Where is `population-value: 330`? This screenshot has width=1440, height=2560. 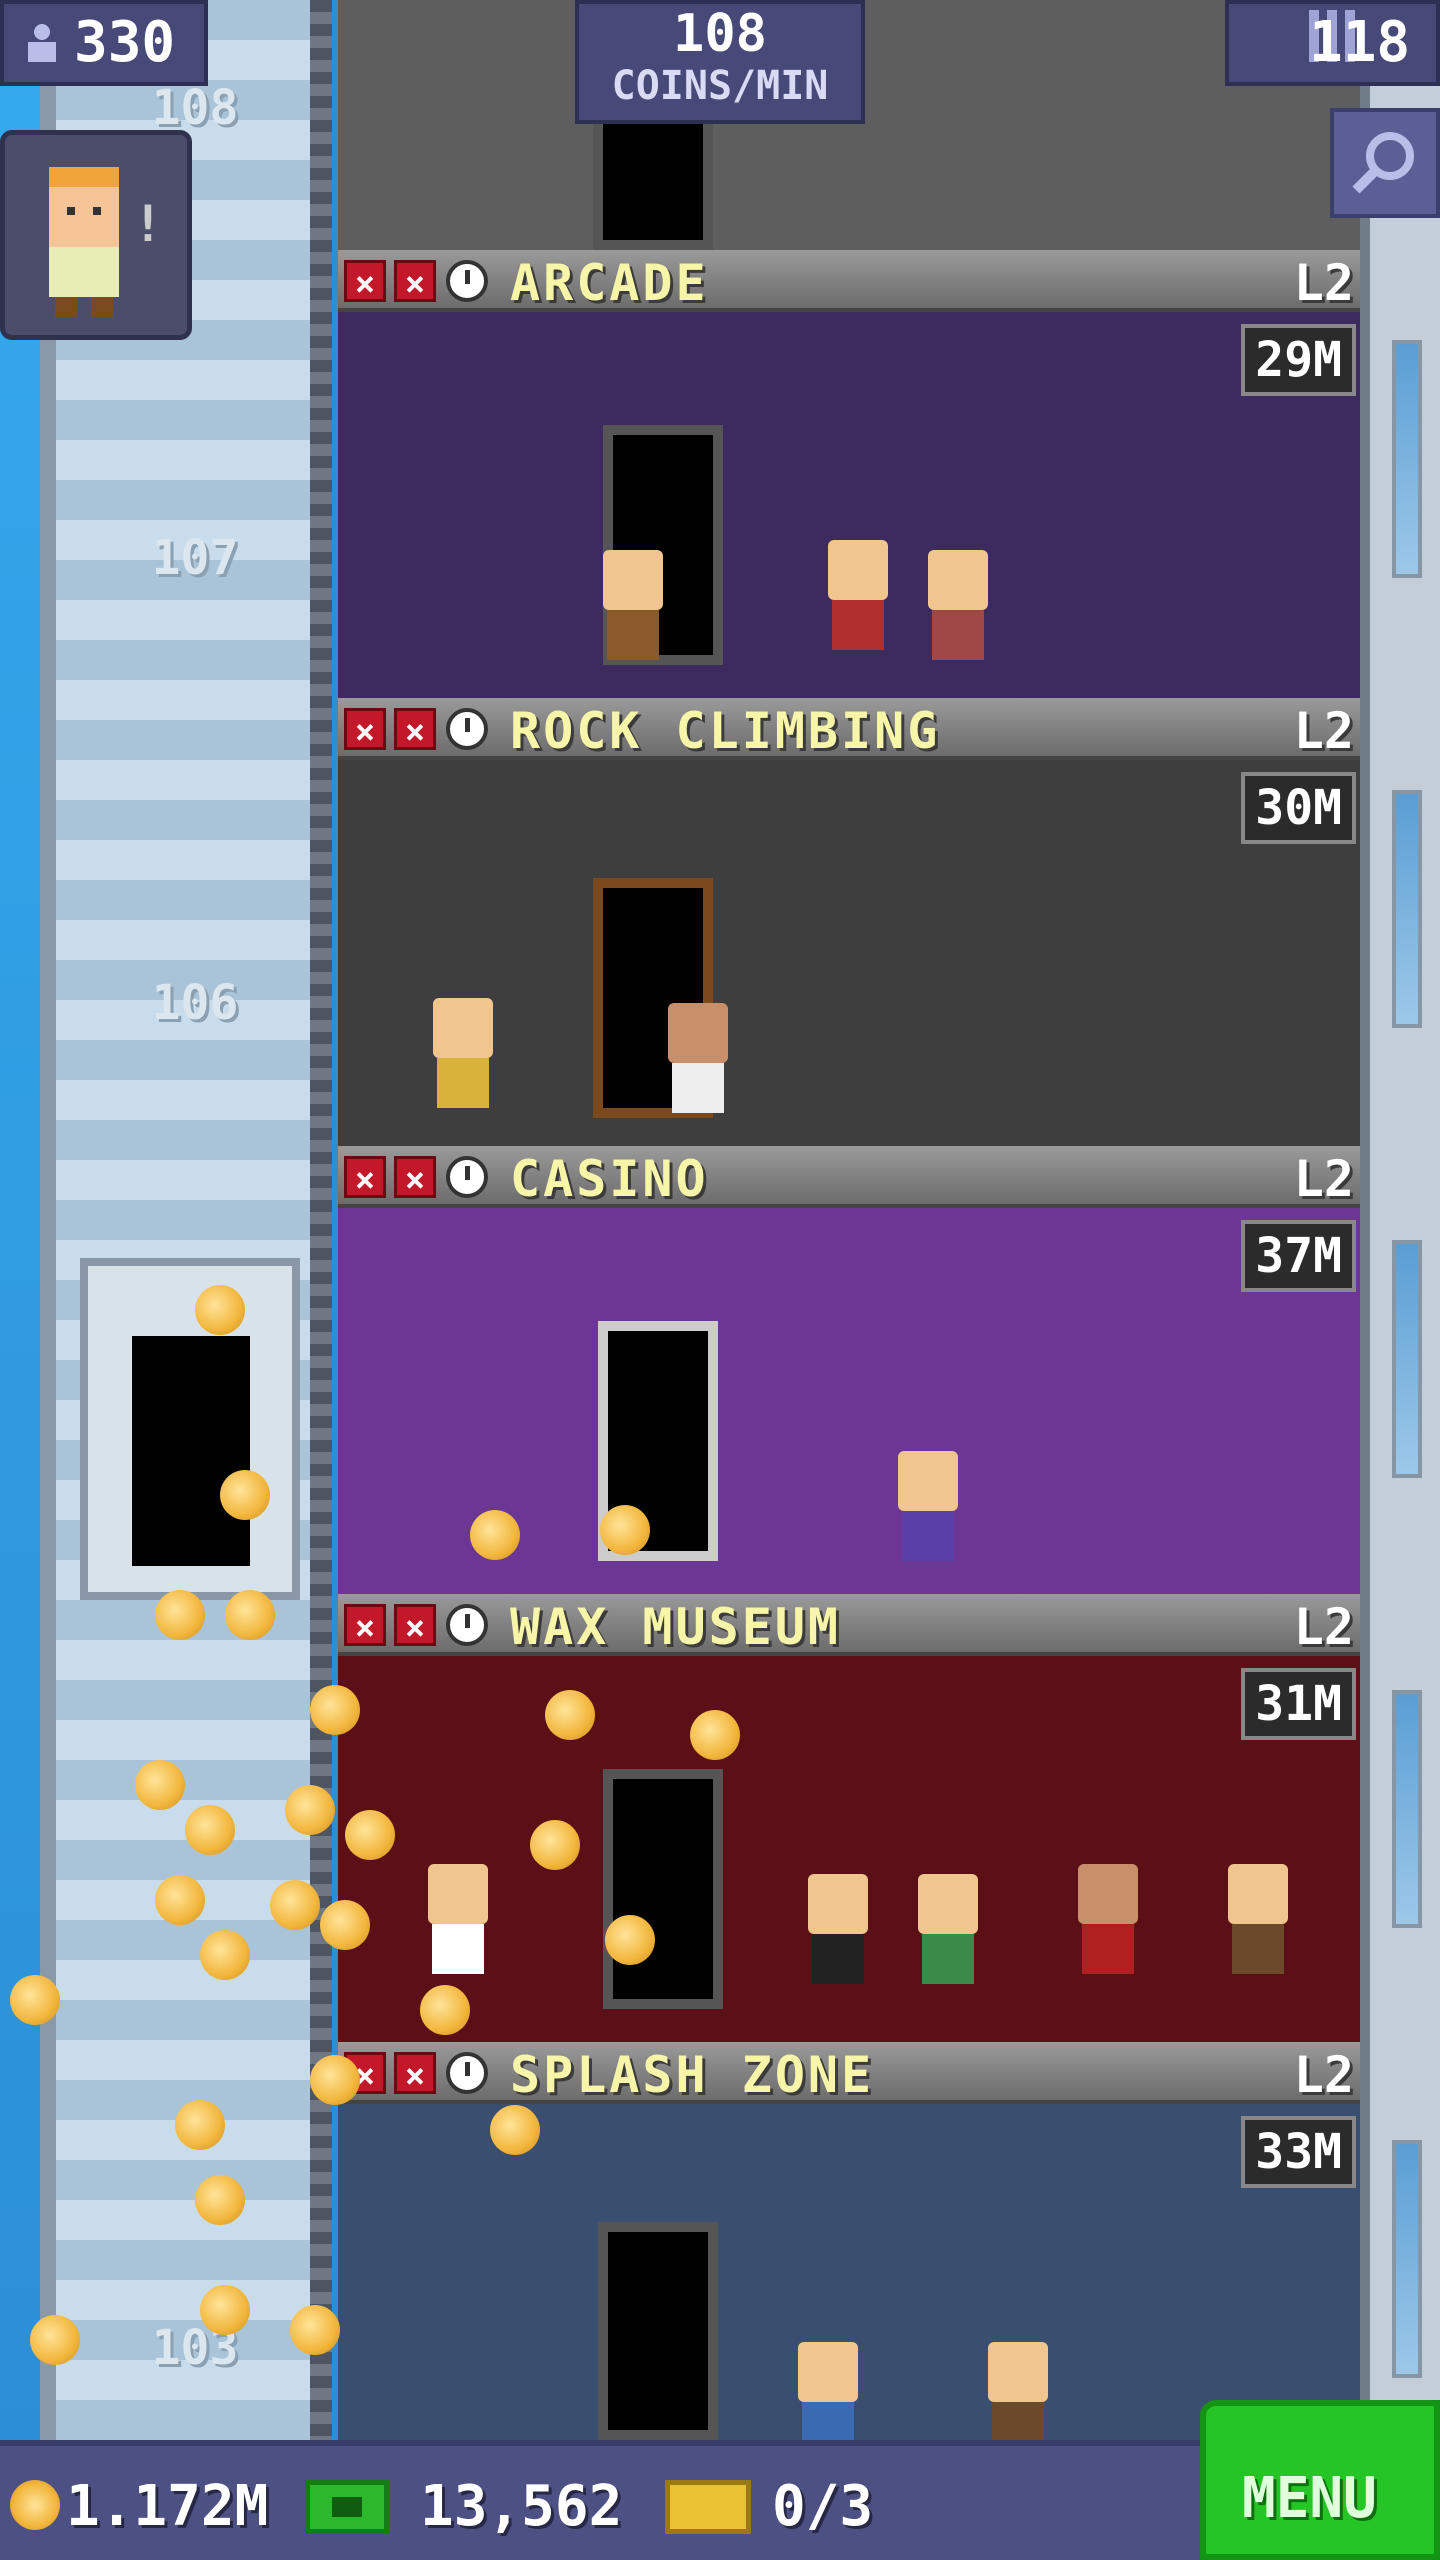 population-value: 330 is located at coordinates (125, 42).